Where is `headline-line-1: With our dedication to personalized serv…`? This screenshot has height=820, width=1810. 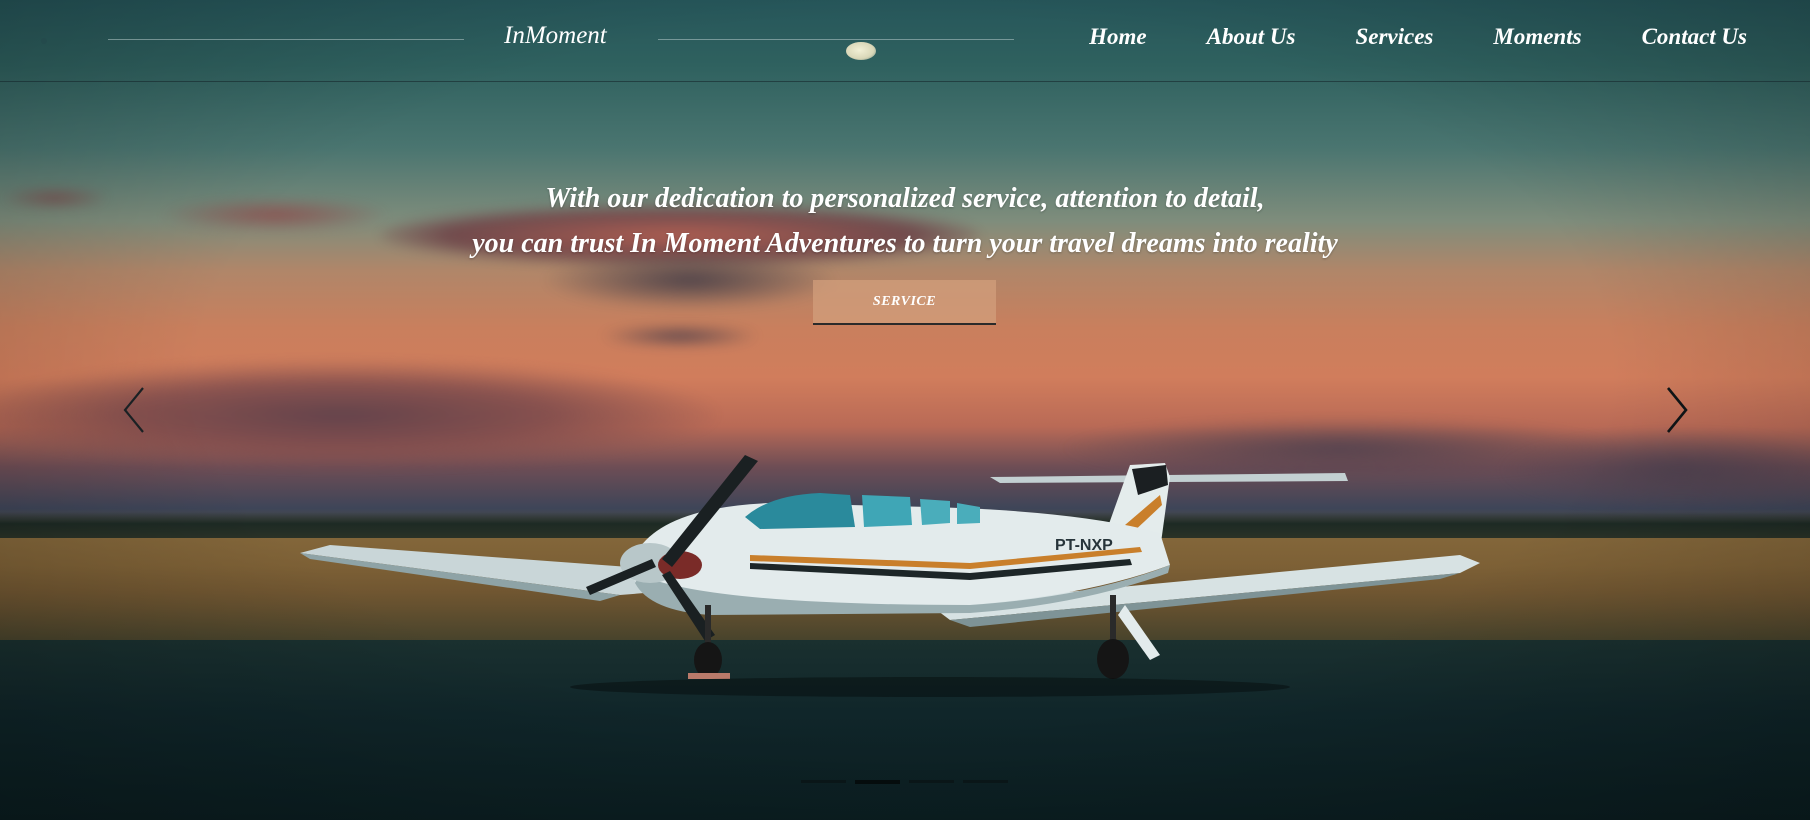 headline-line-1: With our dedication to personalized serv… is located at coordinates (905, 198).